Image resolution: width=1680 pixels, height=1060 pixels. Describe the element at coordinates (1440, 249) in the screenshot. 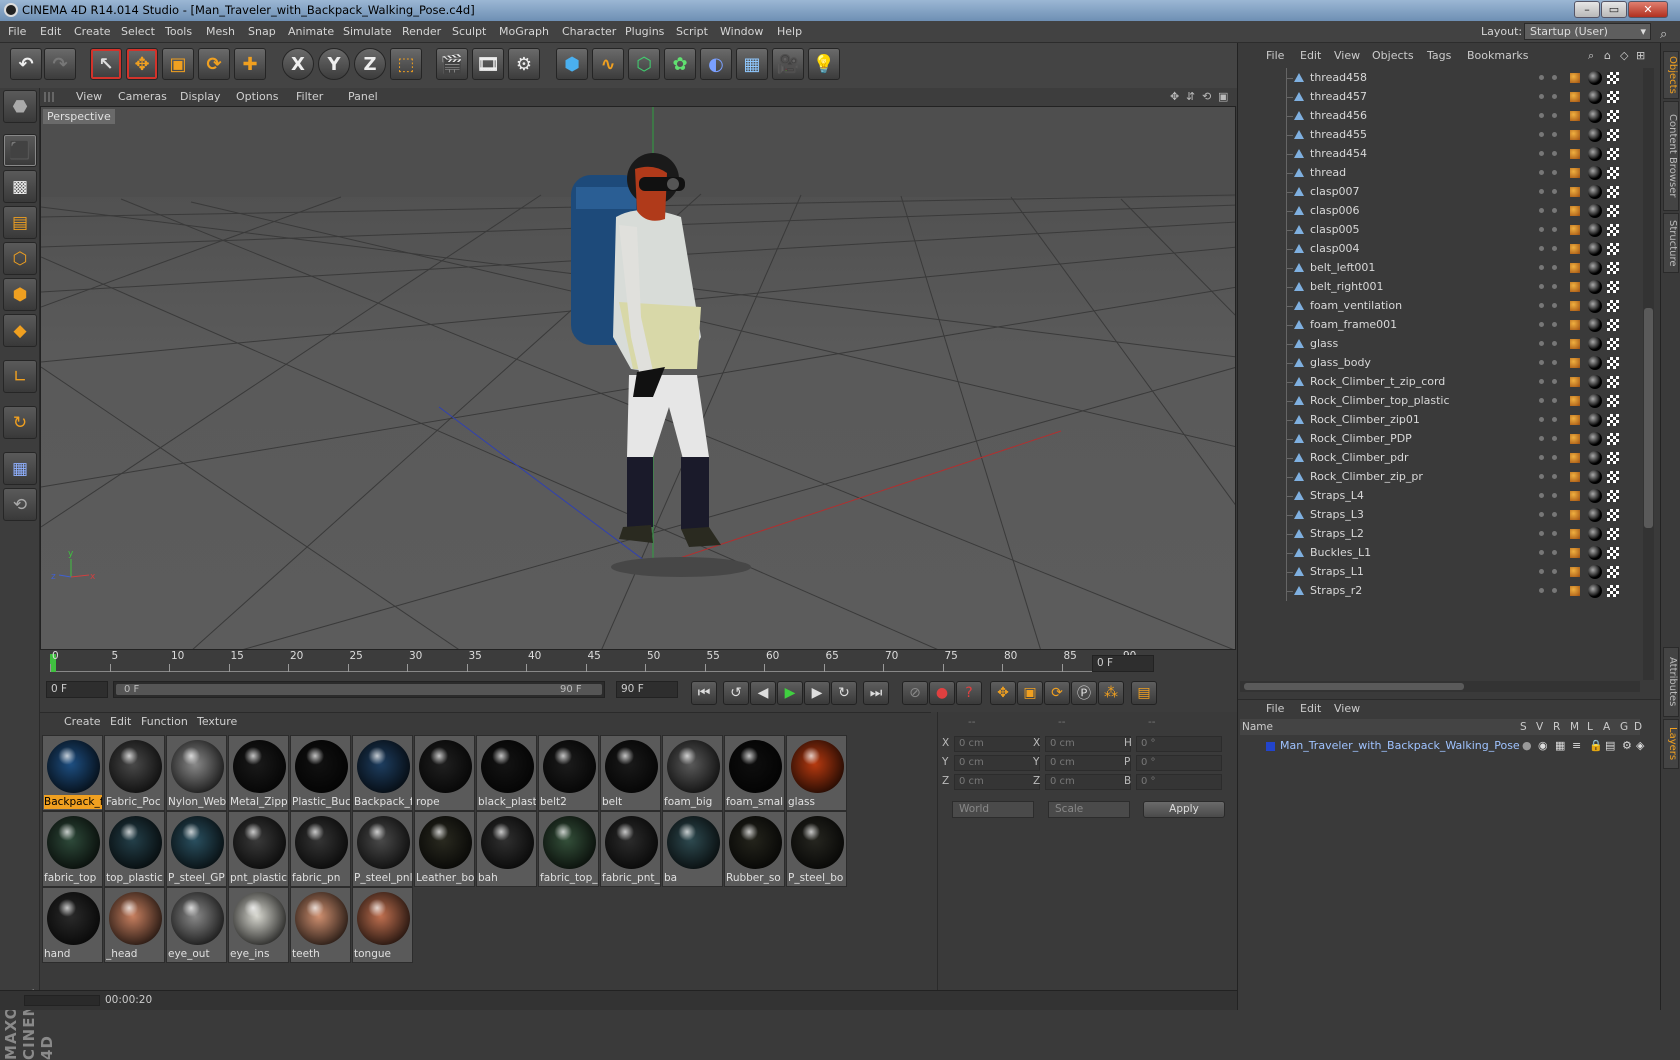

I see `object-tree-row: clasp004` at that location.